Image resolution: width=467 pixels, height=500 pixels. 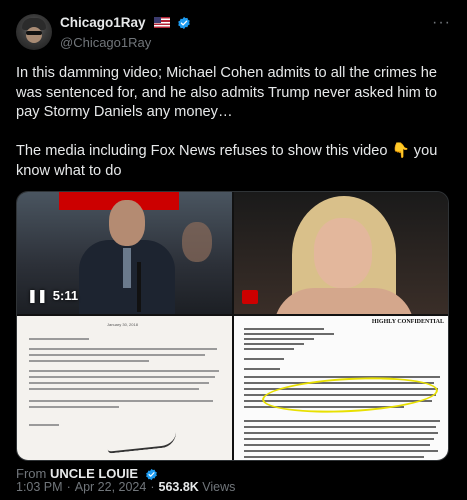 What do you see at coordinates (139, 287) in the screenshot?
I see `microphone` at bounding box center [139, 287].